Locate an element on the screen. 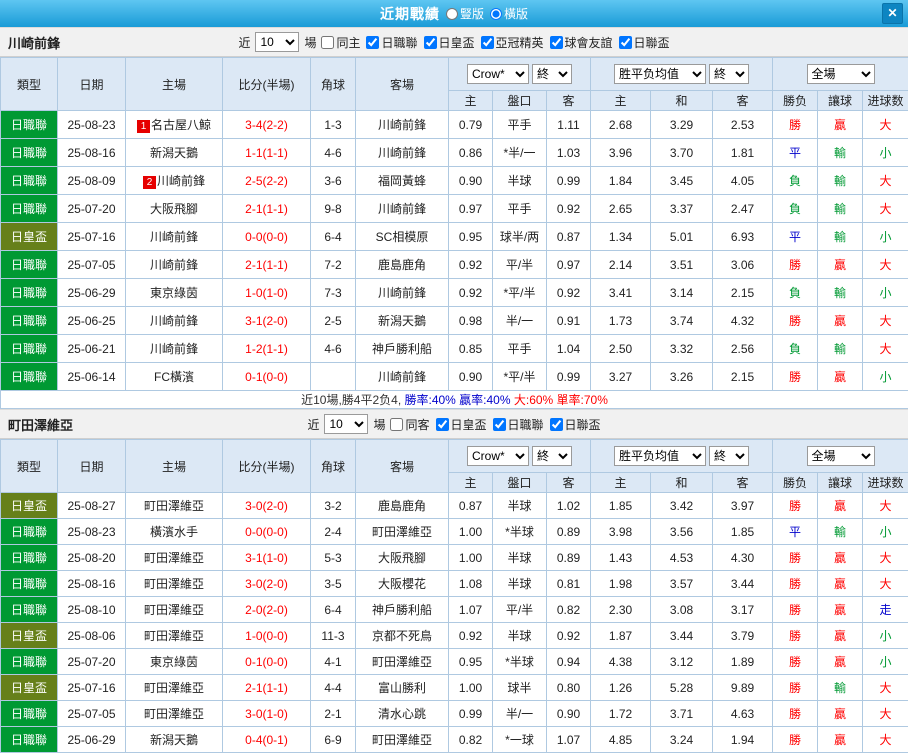 The height and width of the screenshot is (755, 908). score-cell: 2-0(2-0) is located at coordinates (266, 609).